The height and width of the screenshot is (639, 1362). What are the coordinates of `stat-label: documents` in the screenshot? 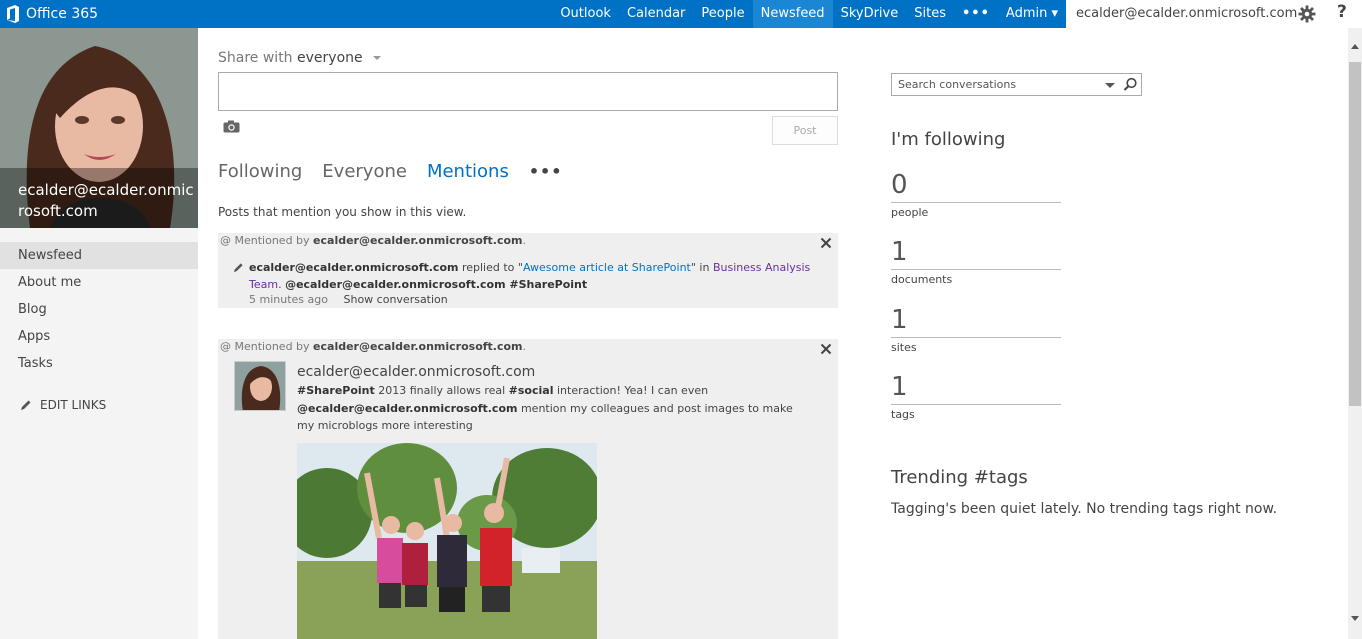 It's located at (922, 279).